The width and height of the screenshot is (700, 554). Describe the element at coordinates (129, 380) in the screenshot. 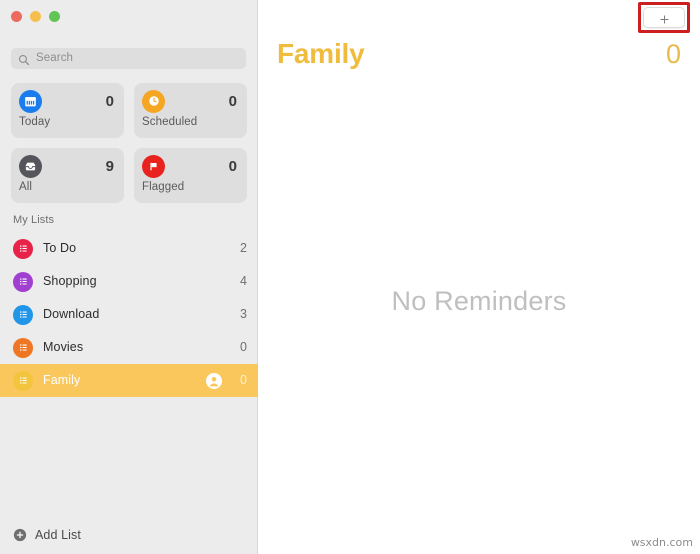

I see `sidebar-item-family: Family 0` at that location.